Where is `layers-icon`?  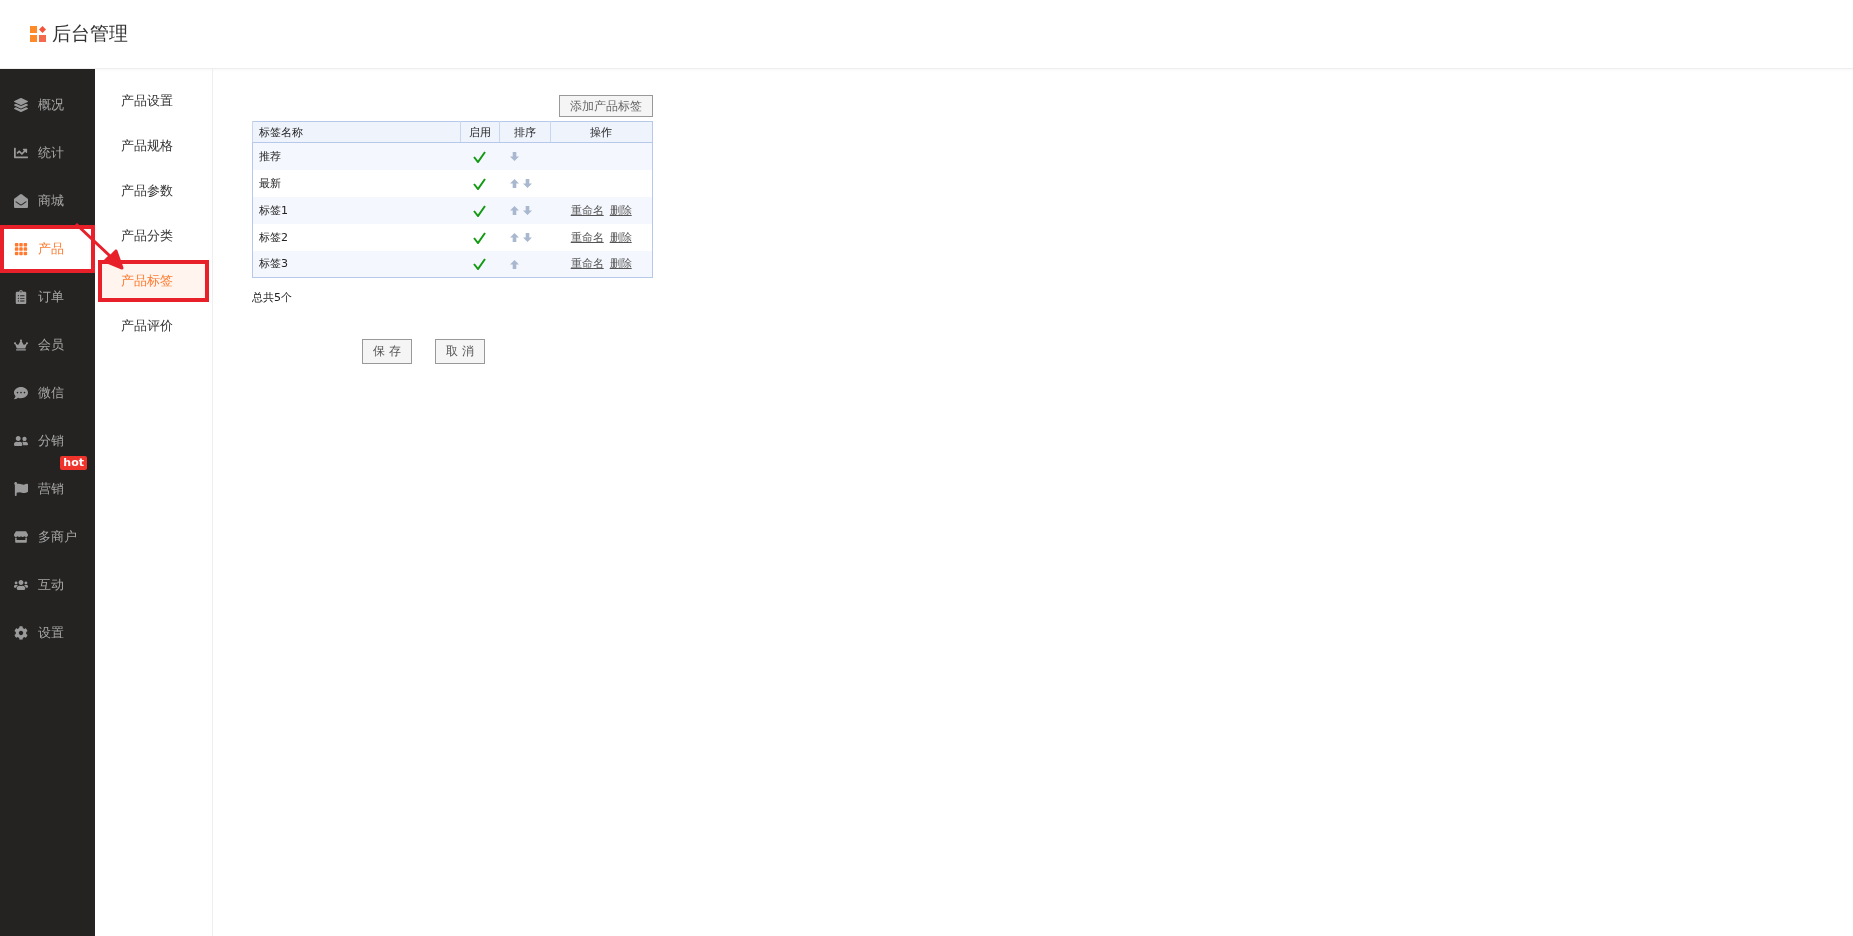 layers-icon is located at coordinates (21, 105).